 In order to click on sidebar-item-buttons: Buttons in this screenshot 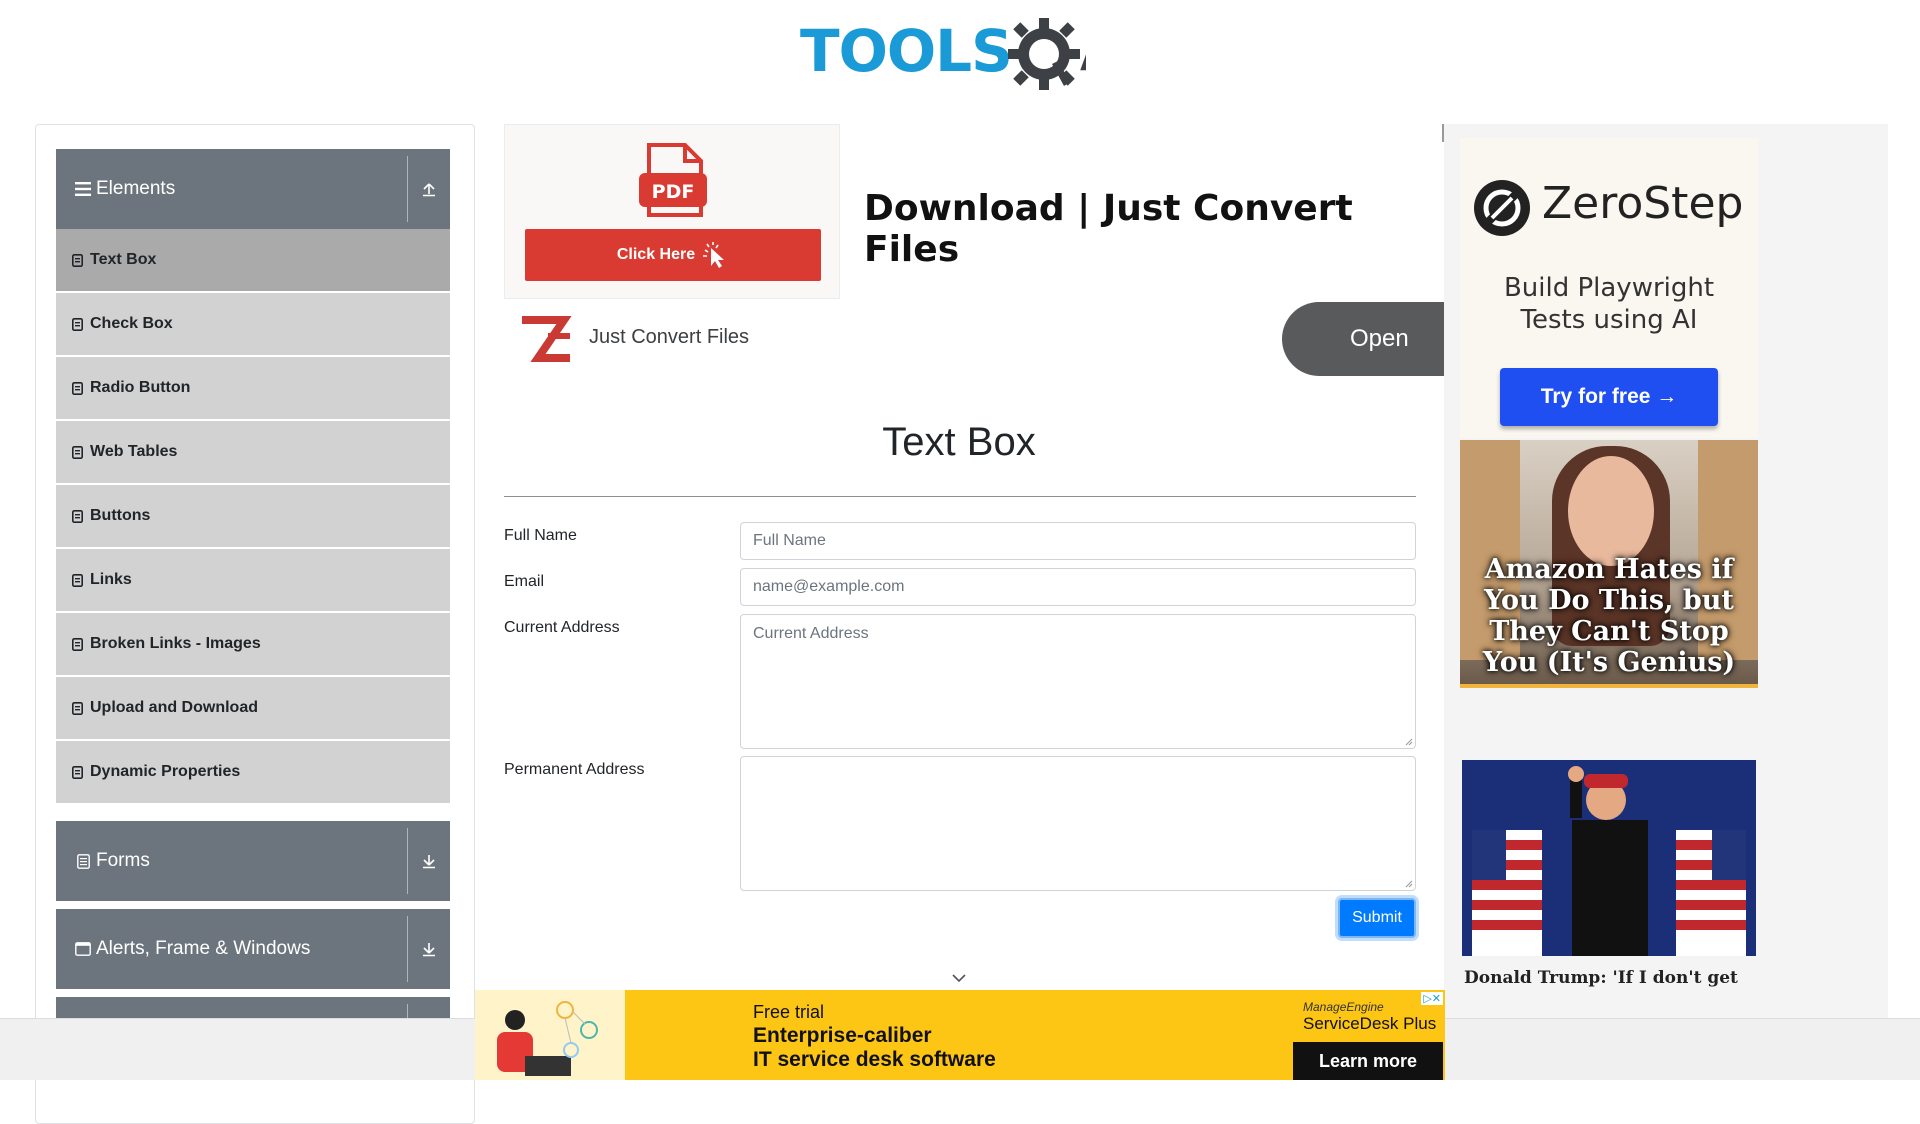, I will do `click(253, 516)`.